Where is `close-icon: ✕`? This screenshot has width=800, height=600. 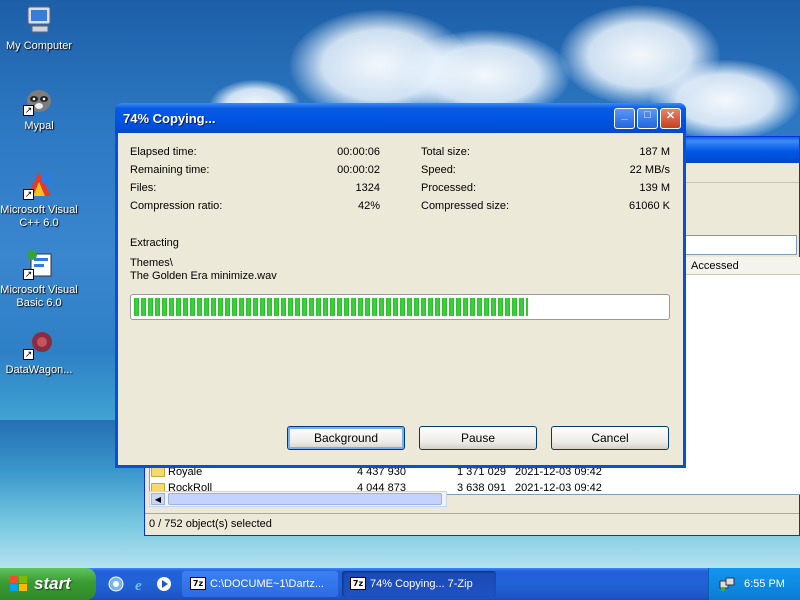 close-icon: ✕ is located at coordinates (670, 116).